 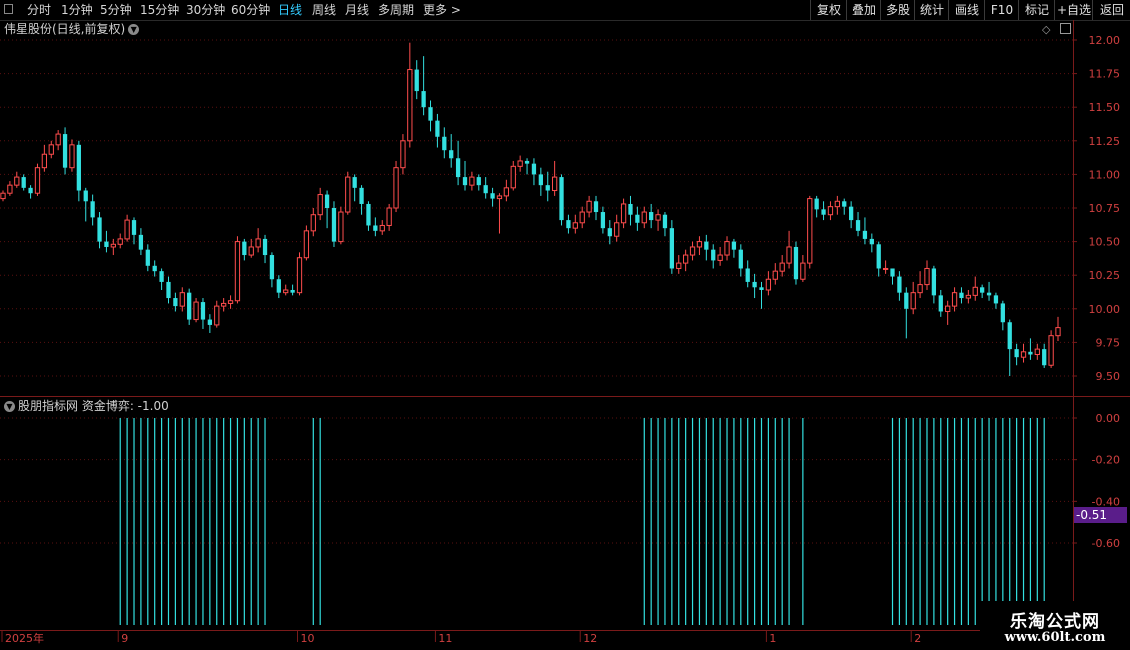 What do you see at coordinates (1105, 141) in the screenshot?
I see `price-tick-label: 11.25` at bounding box center [1105, 141].